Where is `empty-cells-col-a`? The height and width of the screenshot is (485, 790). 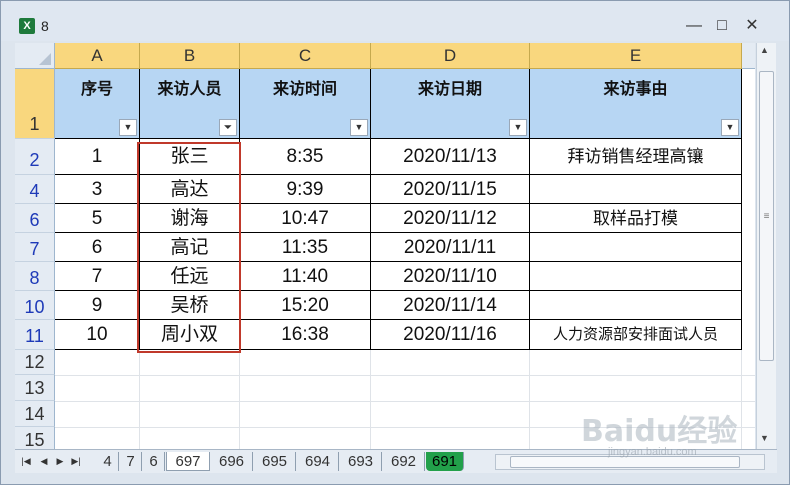
empty-cells-col-a is located at coordinates (97, 399).